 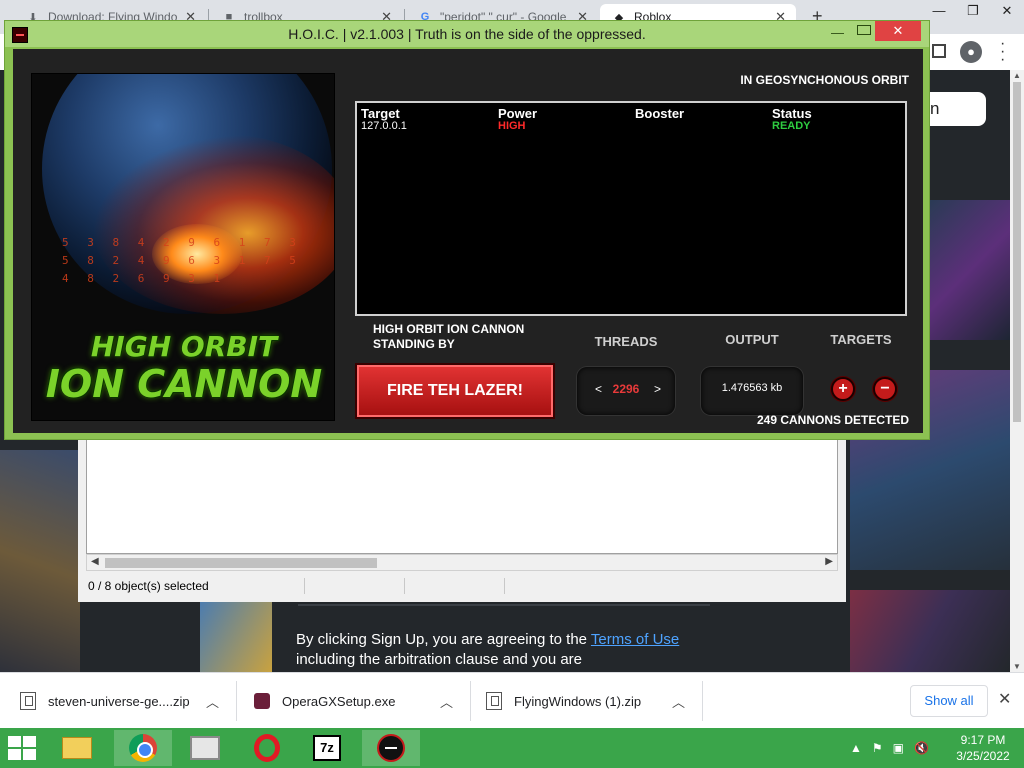 I want to click on file-explorer-icon, so click(x=77, y=748).